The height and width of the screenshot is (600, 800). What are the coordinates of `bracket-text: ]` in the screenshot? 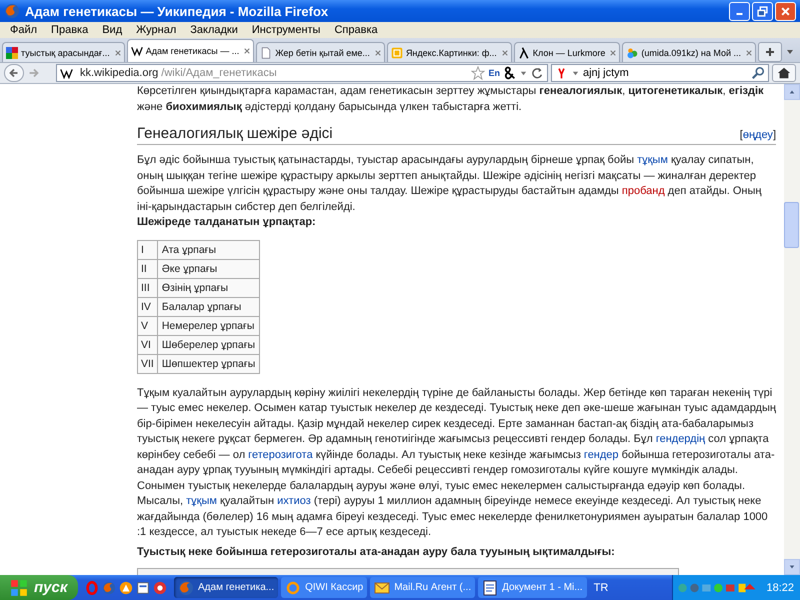 It's located at (774, 135).